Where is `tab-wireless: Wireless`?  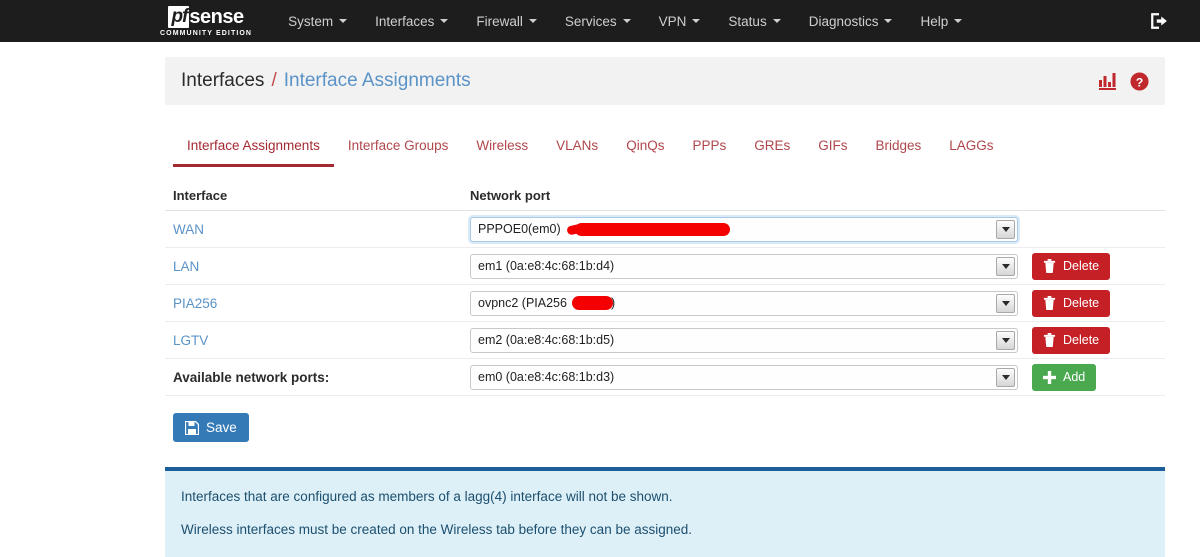 tab-wireless: Wireless is located at coordinates (502, 152).